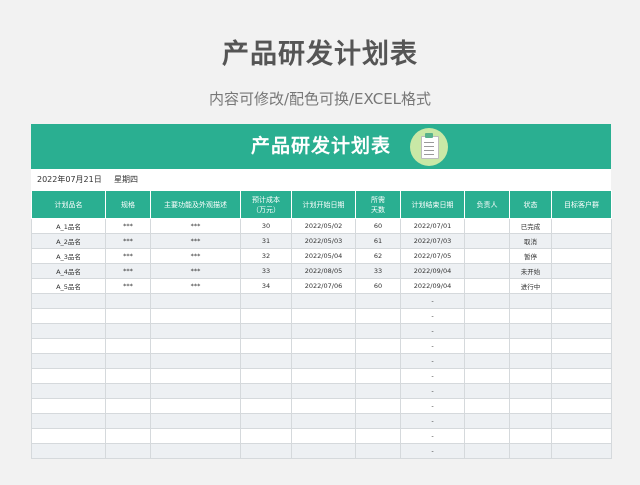 The width and height of the screenshot is (640, 485). What do you see at coordinates (432, 241) in the screenshot?
I see `table-cell: 2022/07/03` at bounding box center [432, 241].